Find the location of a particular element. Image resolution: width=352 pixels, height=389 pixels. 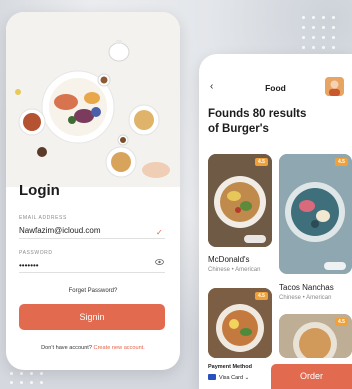

payment-method-select: Visa Card ⌄ is located at coordinates (234, 378).